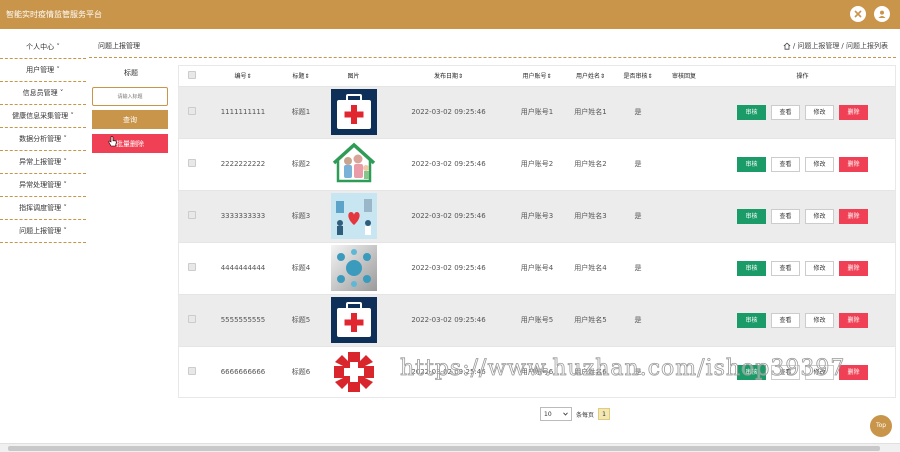 Image resolution: width=900 pixels, height=452 pixels. Describe the element at coordinates (192, 74) in the screenshot. I see `select-all-checkbox` at that location.